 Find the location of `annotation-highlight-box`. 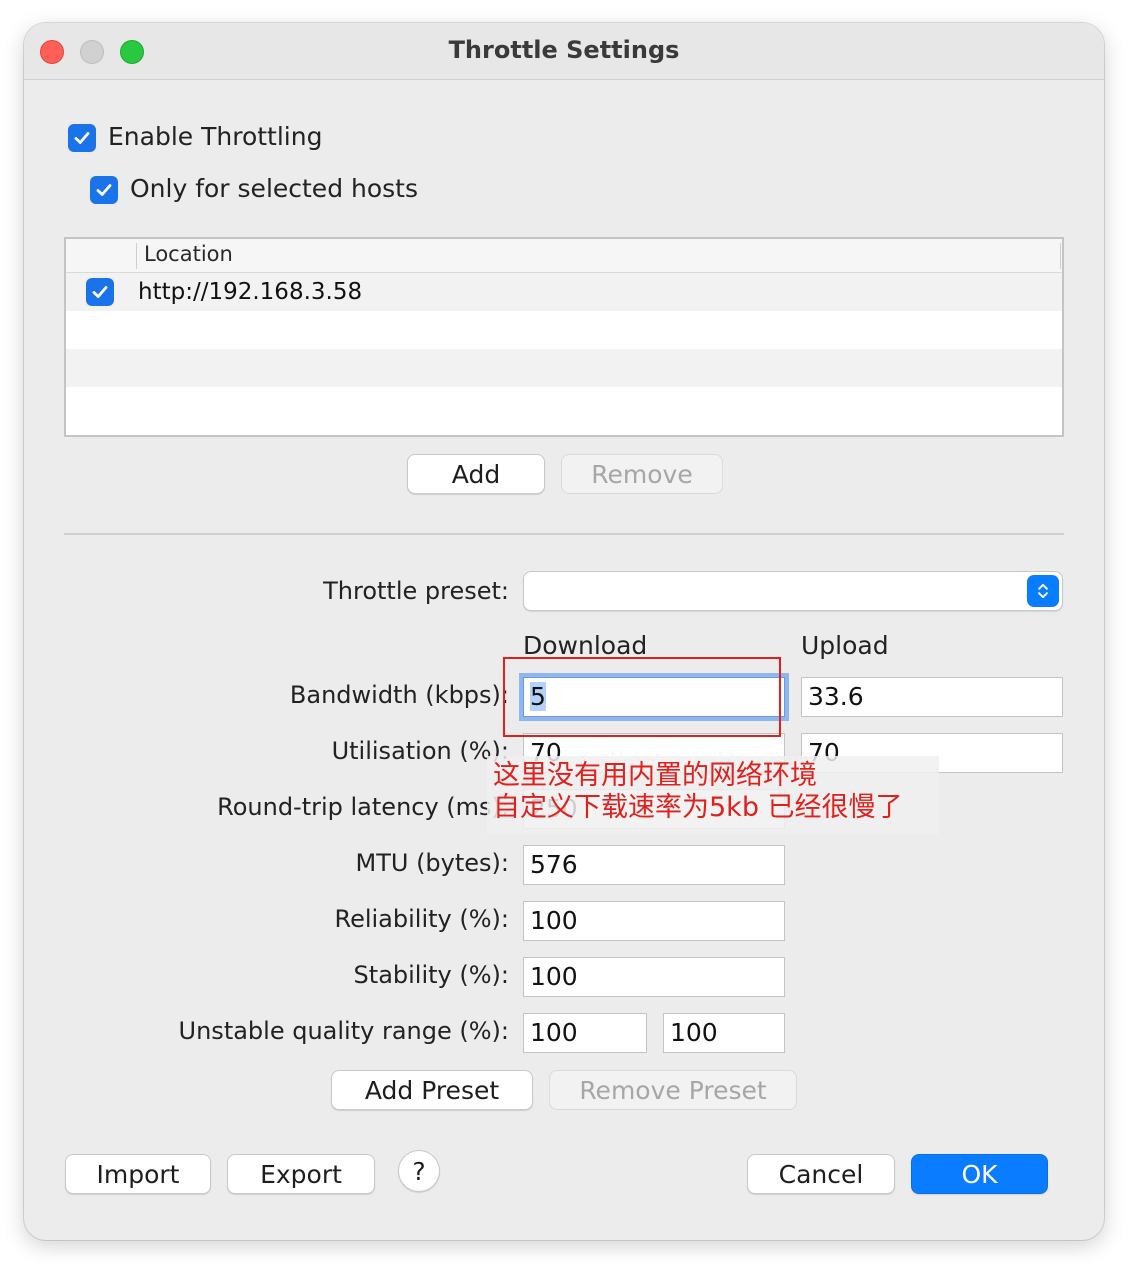

annotation-highlight-box is located at coordinates (642, 697).